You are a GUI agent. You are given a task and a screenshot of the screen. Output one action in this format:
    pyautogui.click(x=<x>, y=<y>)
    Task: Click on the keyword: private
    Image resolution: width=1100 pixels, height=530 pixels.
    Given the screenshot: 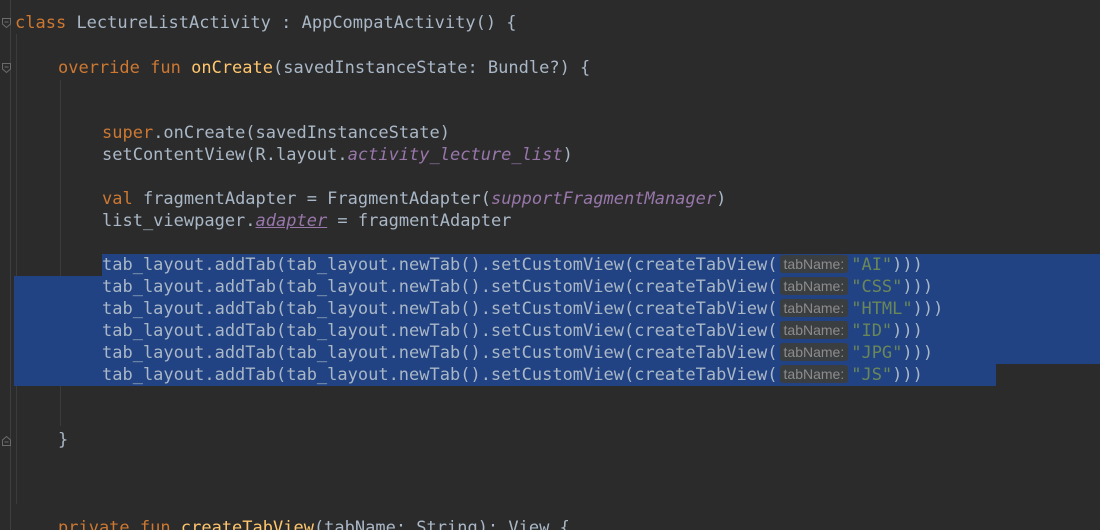 What is the action you would take?
    pyautogui.click(x=94, y=524)
    